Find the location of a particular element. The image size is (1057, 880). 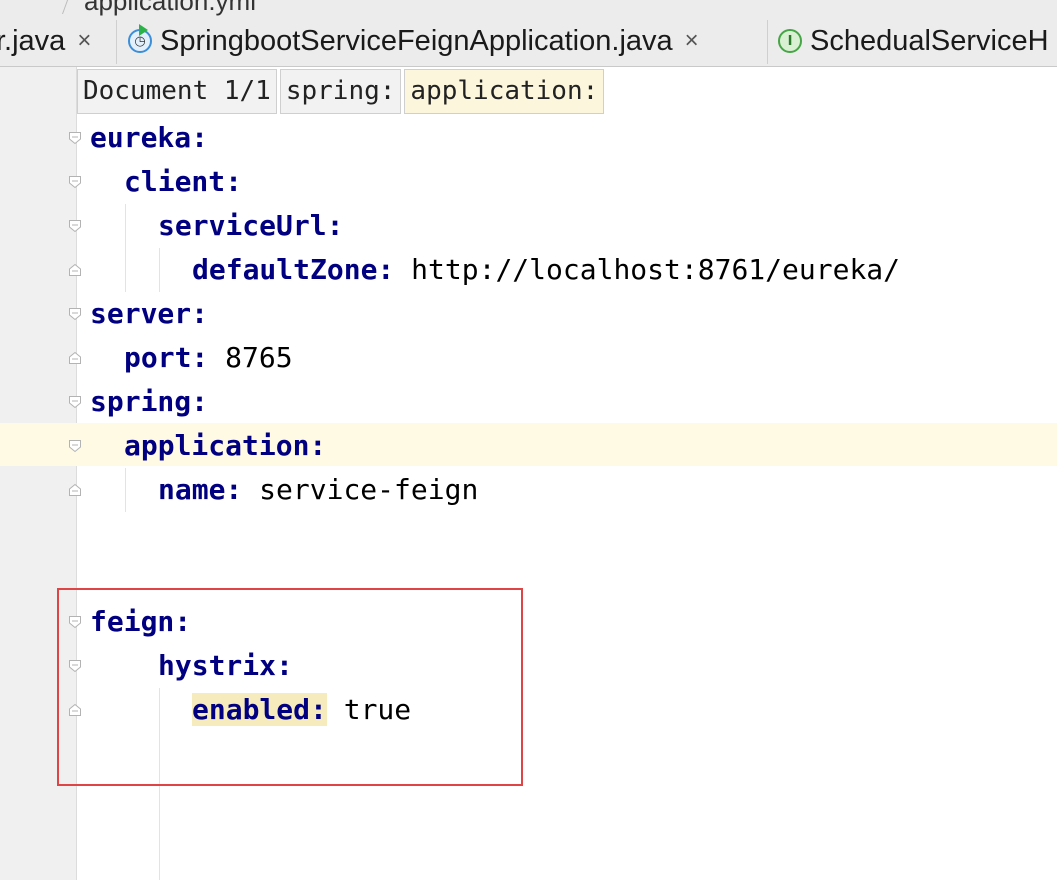

yaml-key: application: is located at coordinates (225, 445).